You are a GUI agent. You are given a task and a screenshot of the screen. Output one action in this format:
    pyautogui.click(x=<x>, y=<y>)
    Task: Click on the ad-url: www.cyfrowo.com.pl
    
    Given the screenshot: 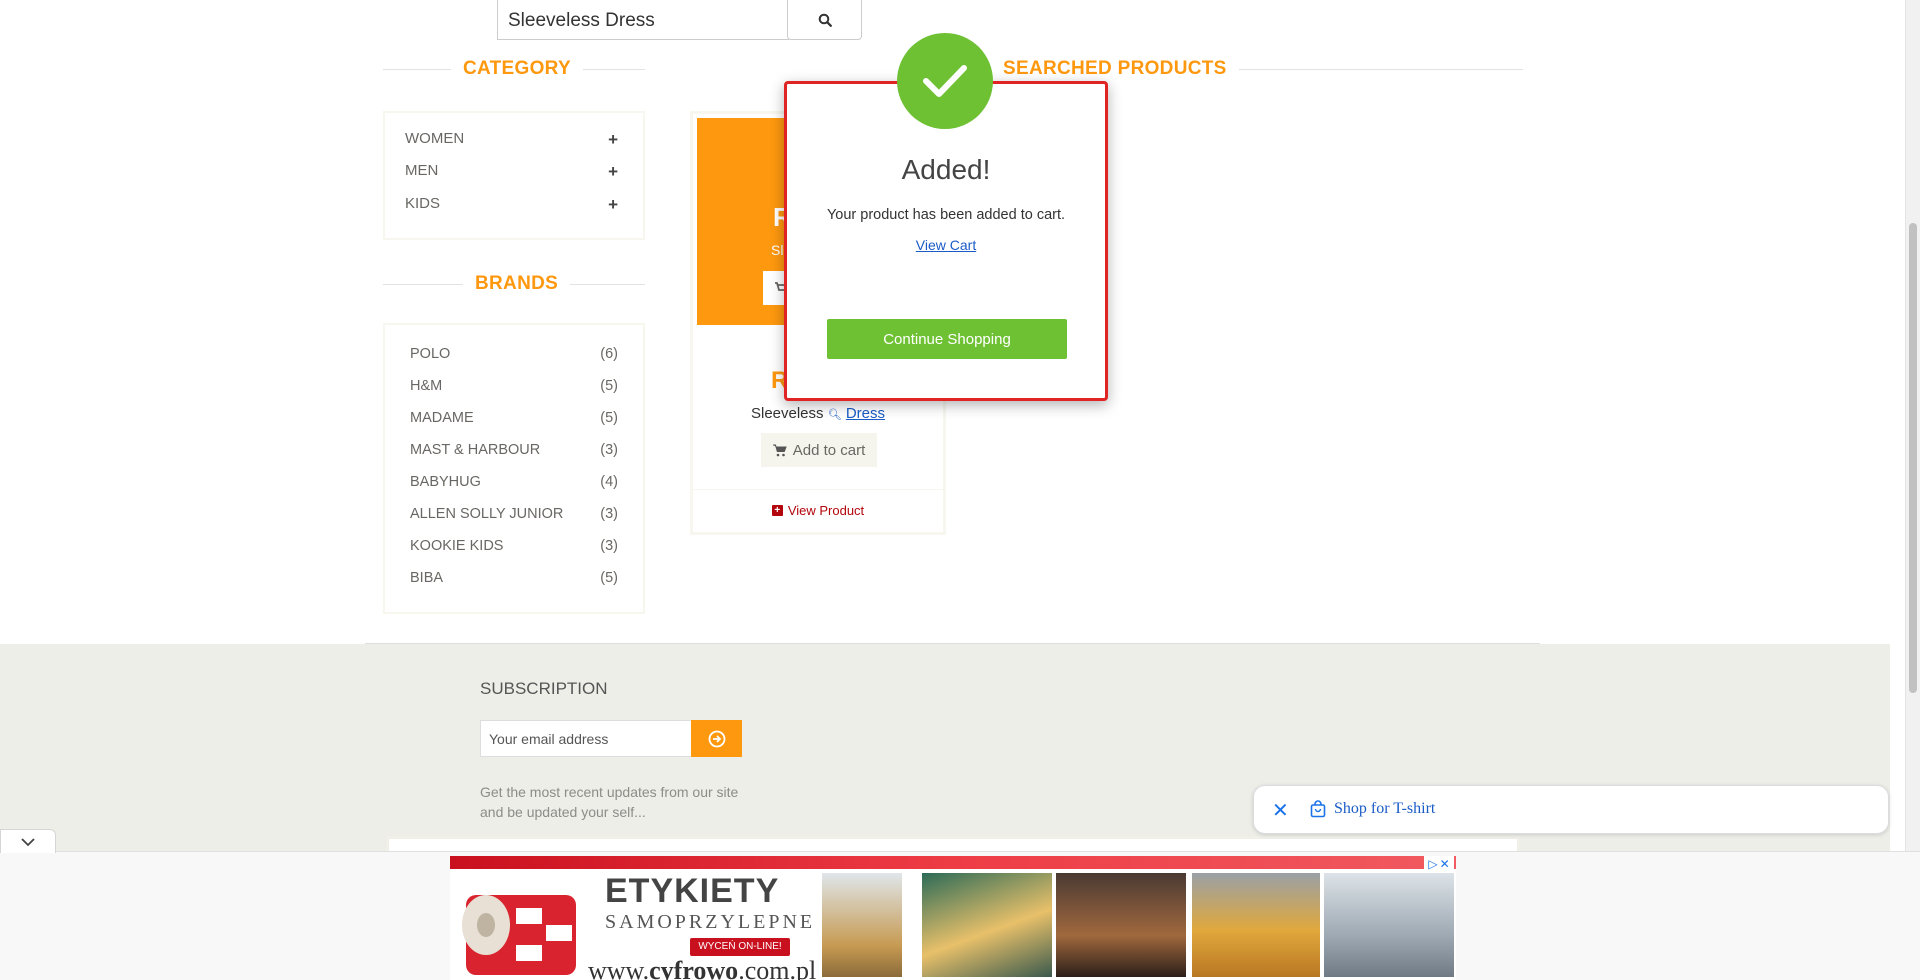 What is the action you would take?
    pyautogui.click(x=702, y=968)
    